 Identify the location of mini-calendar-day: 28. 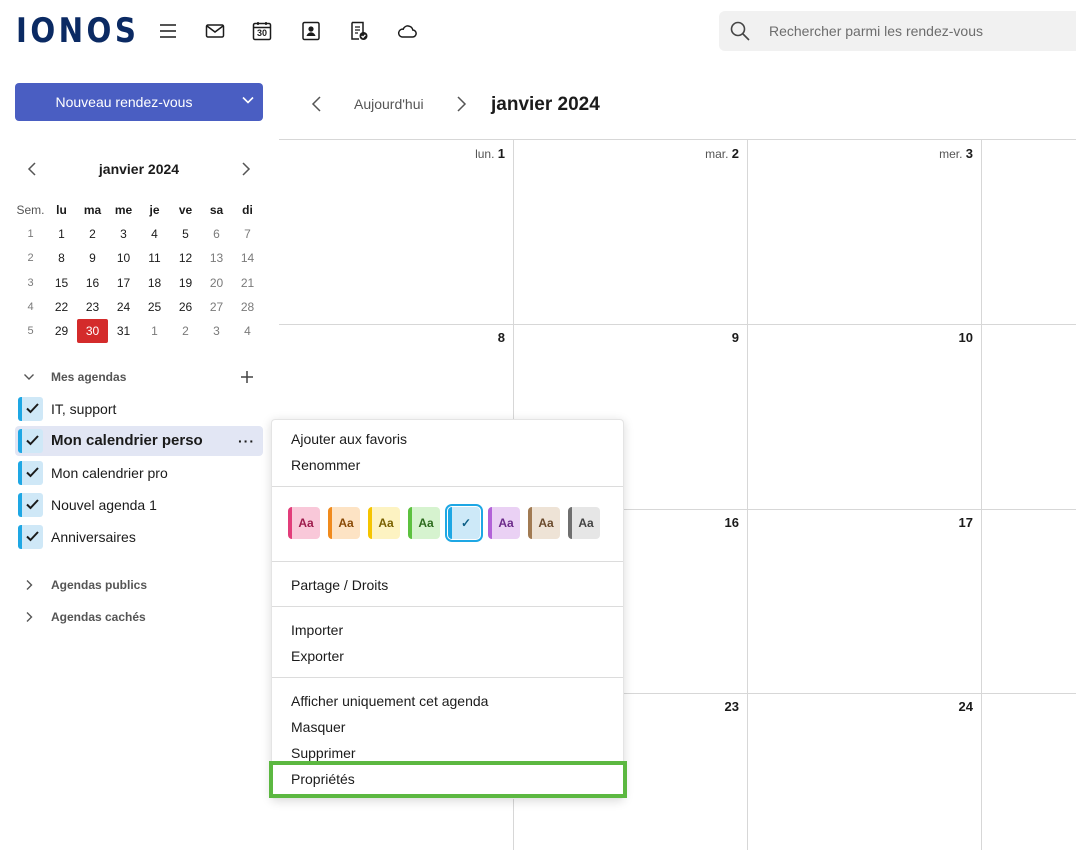
(247, 307).